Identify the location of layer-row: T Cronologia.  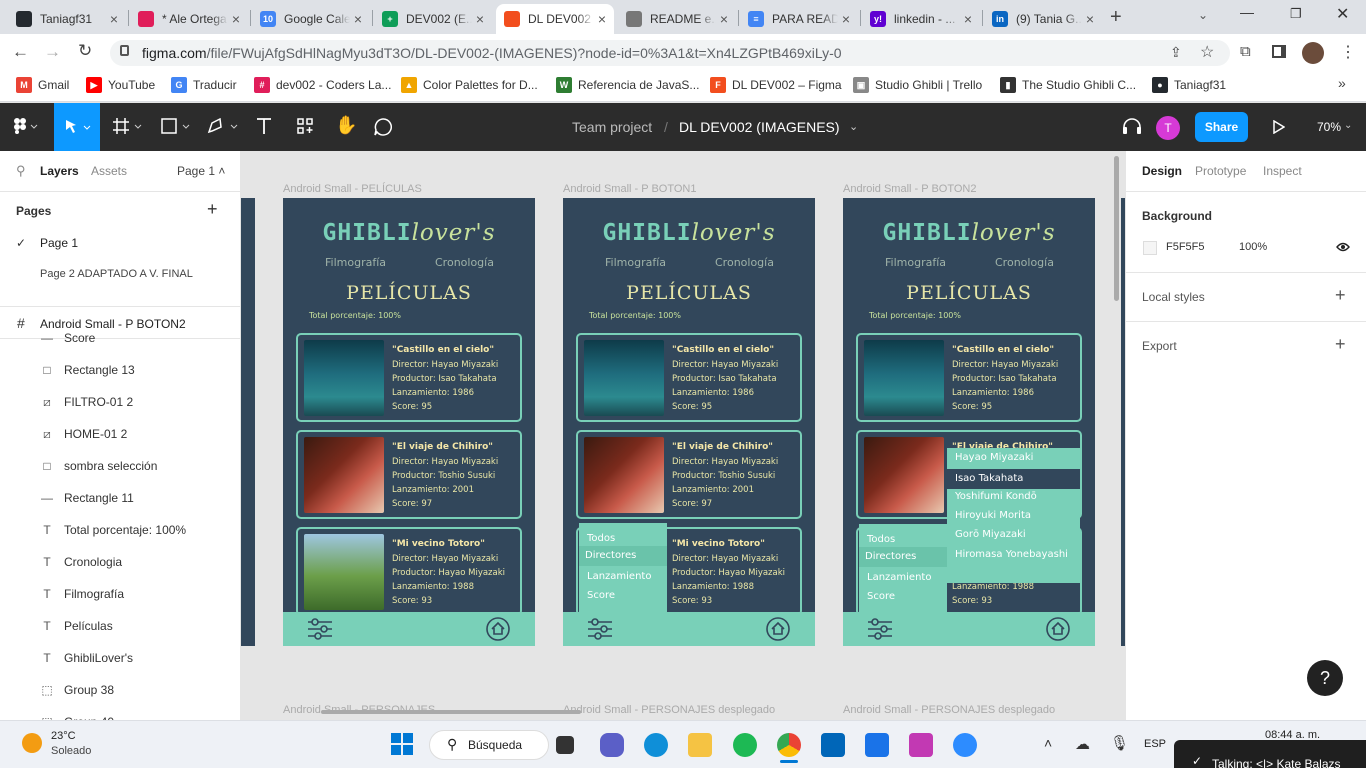
(120, 562).